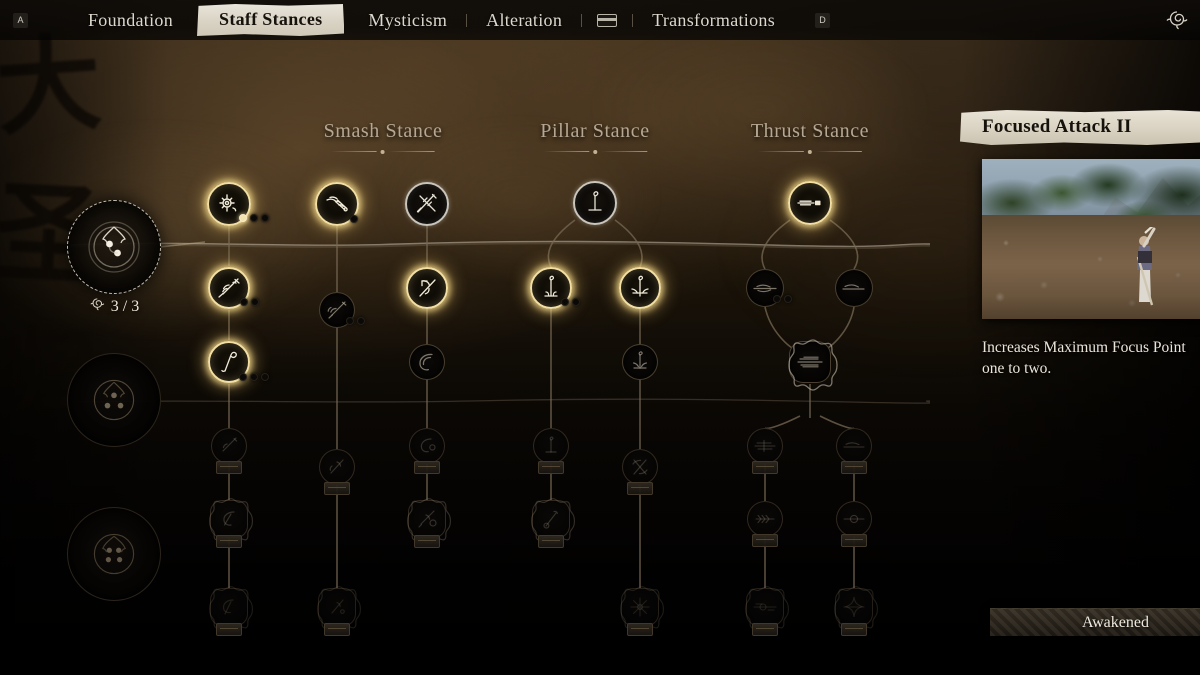 This screenshot has height=675, width=1200. I want to click on skill-node-thrust-sweep, so click(854, 288).